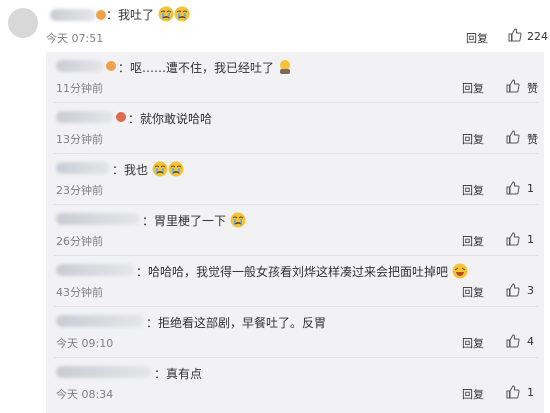  What do you see at coordinates (295, 281) in the screenshot?
I see `reply-item: ：哈哈哈，我觉得一般女孩看刘烨这样凑过来会把面吐掉吧 43分钟前 回复 3` at bounding box center [295, 281].